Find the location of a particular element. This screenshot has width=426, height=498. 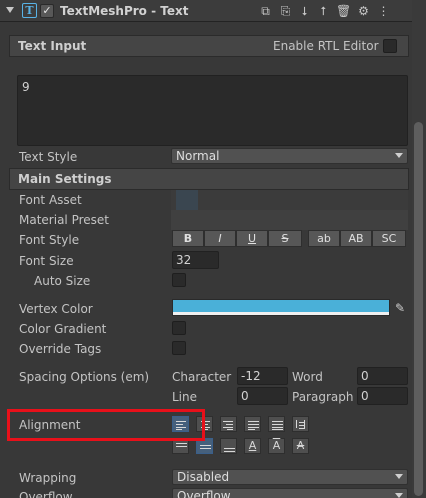

font-asset-field is located at coordinates (289, 200).